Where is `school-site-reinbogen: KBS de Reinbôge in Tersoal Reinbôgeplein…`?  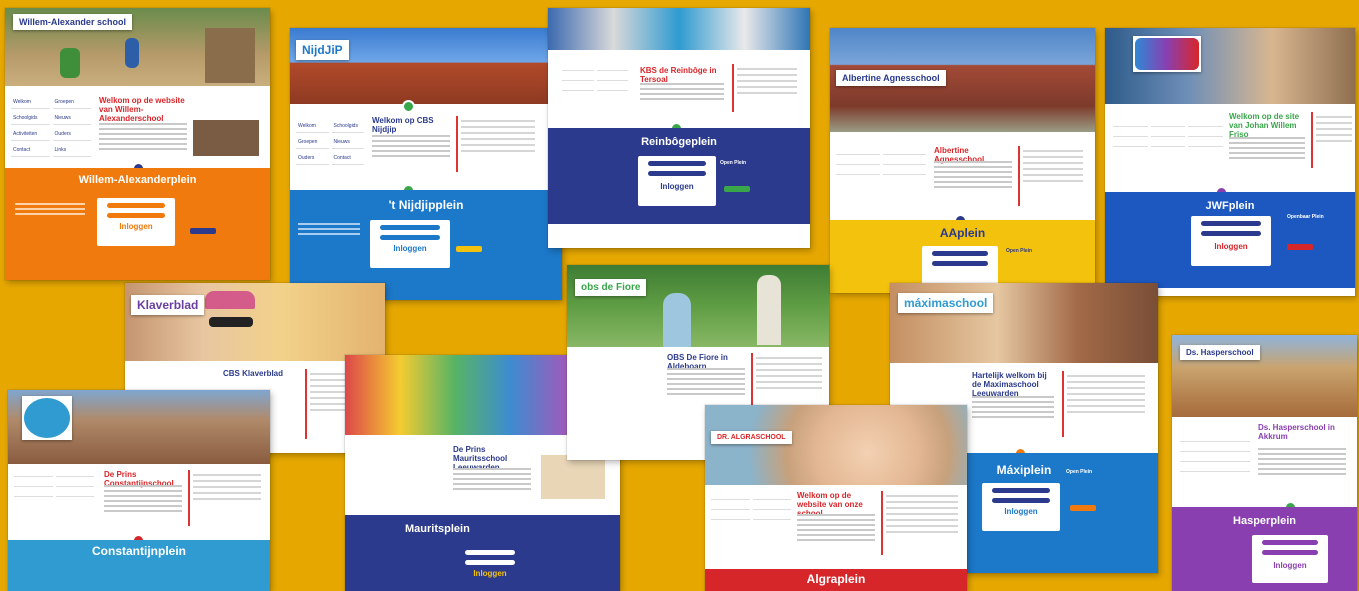
school-site-reinbogen: KBS de Reinbôge in Tersoal Reinbôgeplein… is located at coordinates (679, 128).